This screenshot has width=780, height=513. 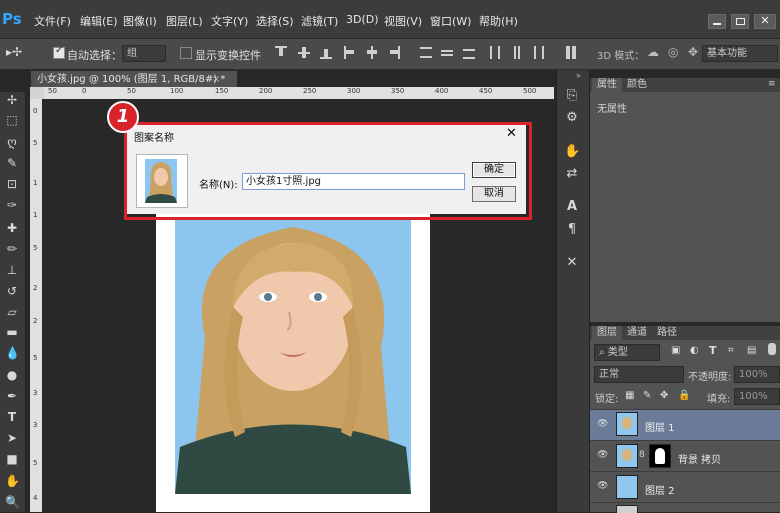 I want to click on menu-file: 文件(F), so click(x=52, y=21).